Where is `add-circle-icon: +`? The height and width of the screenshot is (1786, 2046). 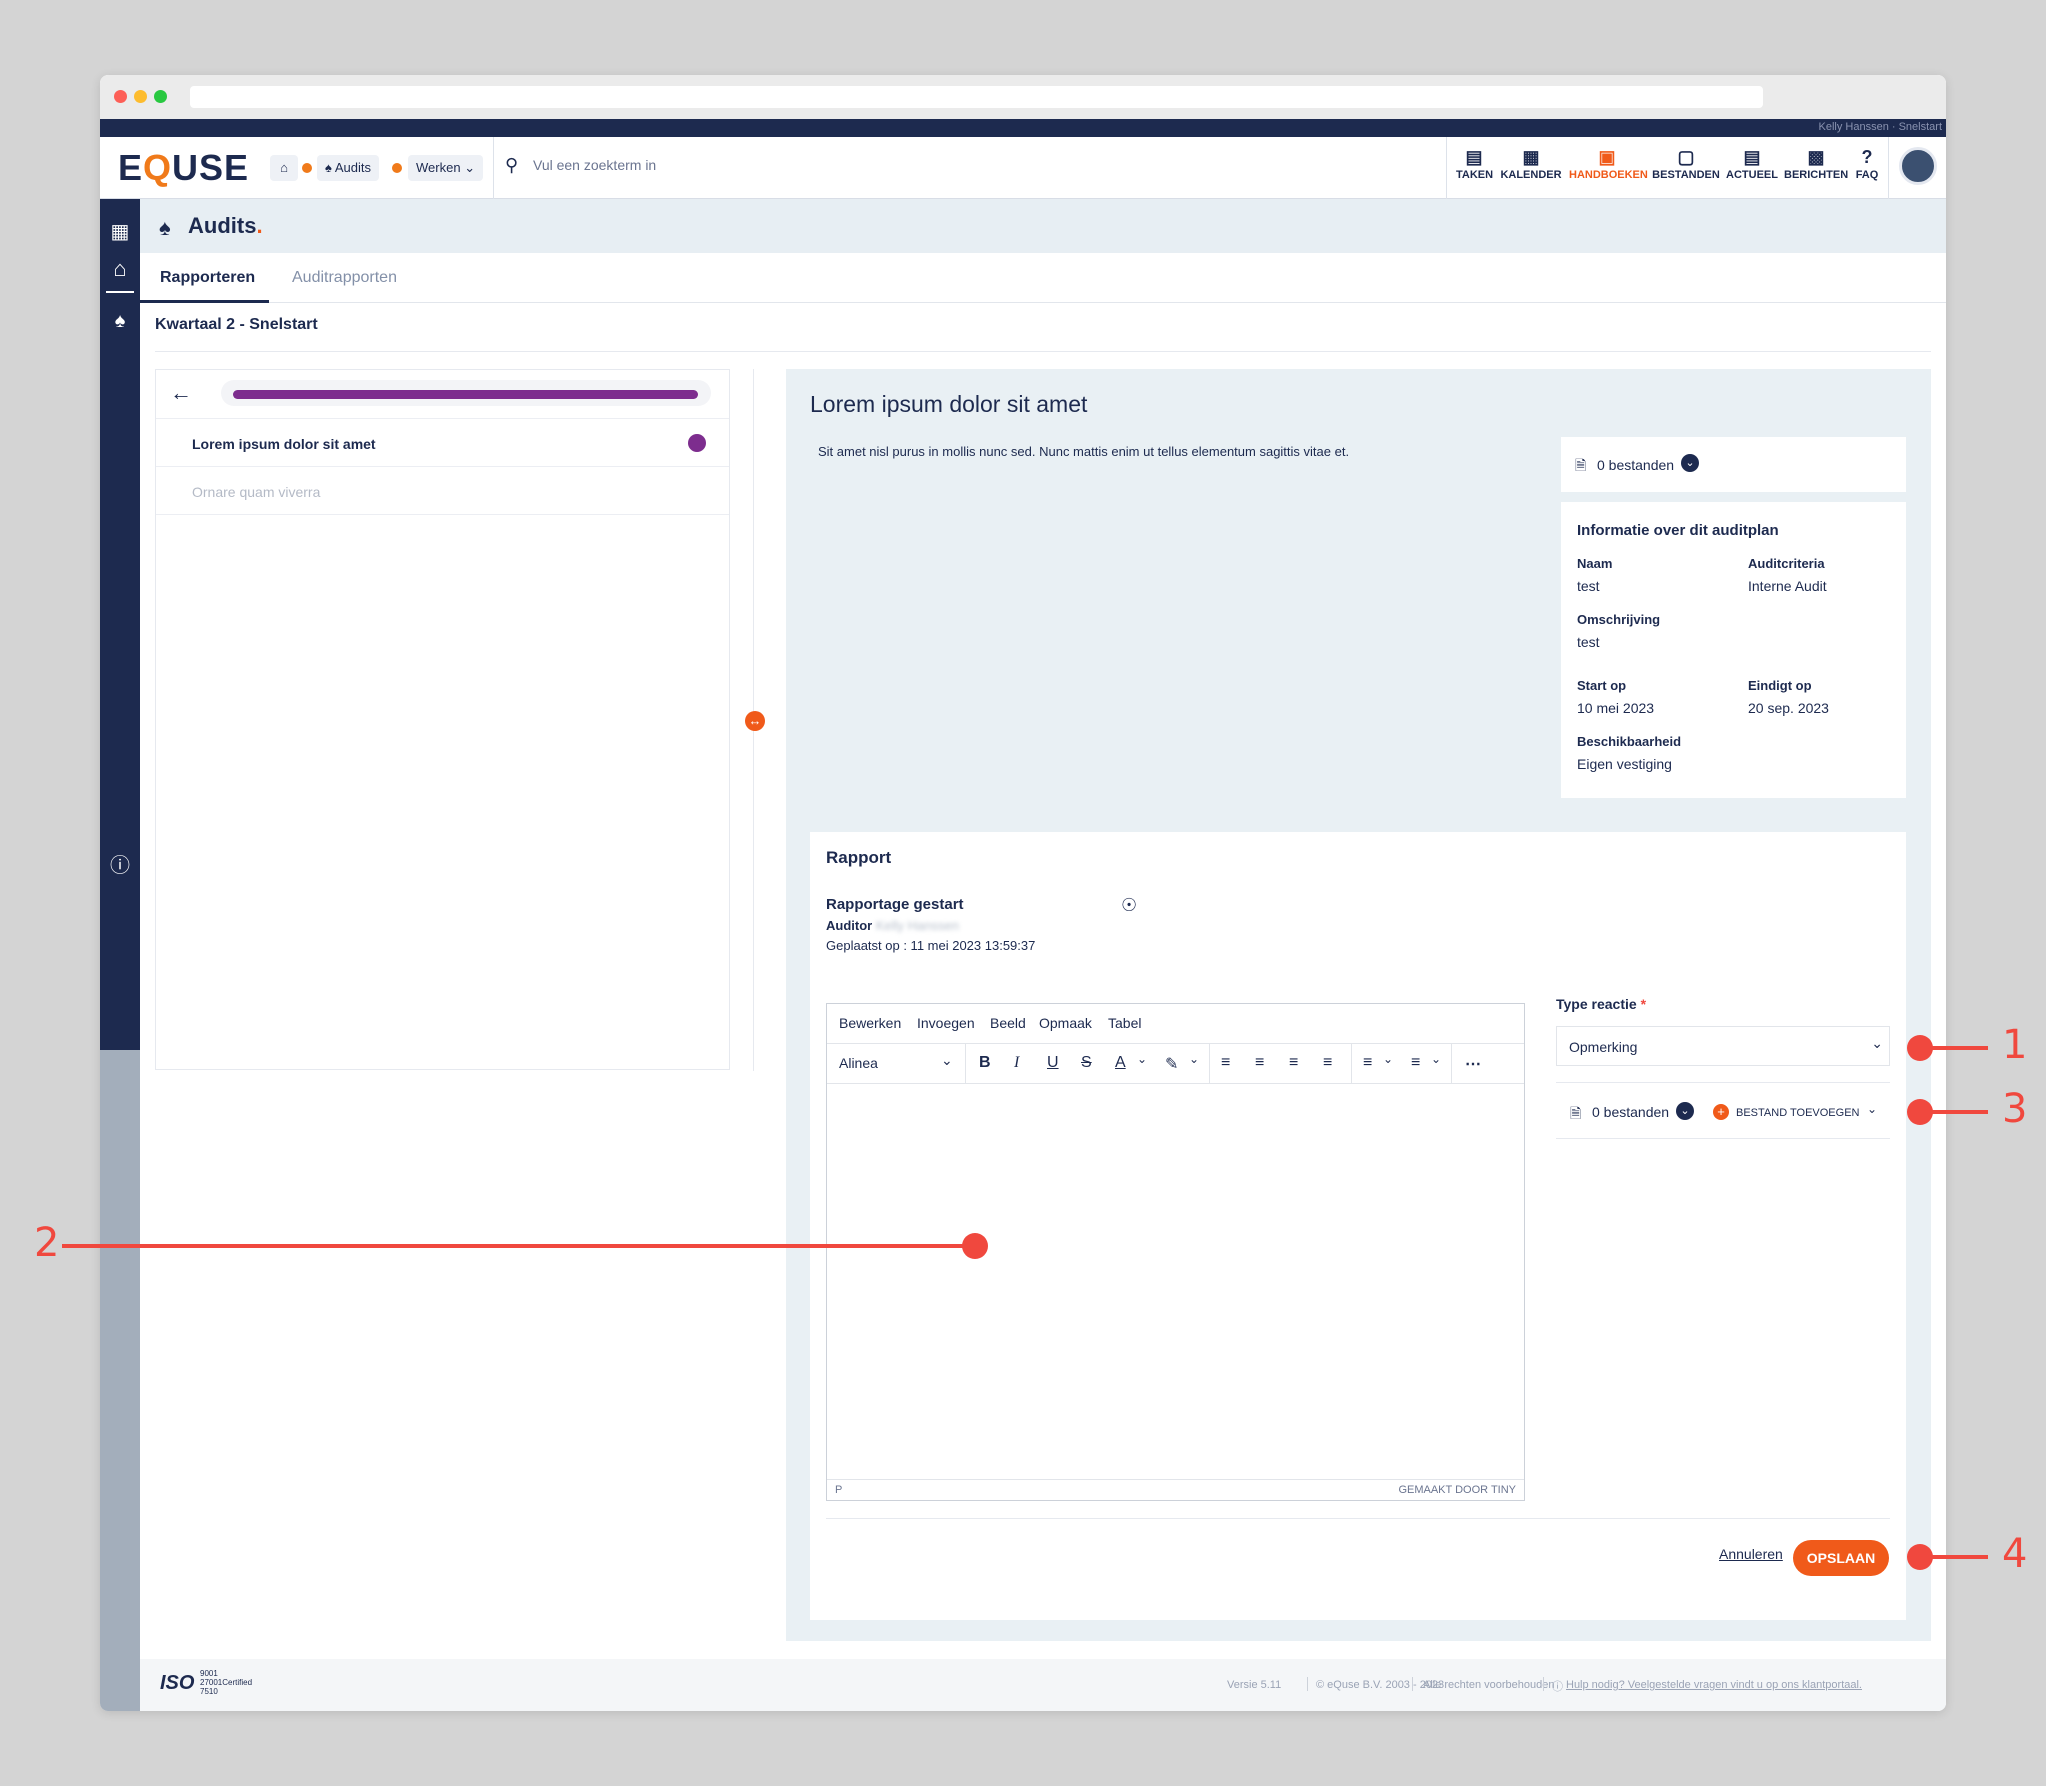
add-circle-icon: + is located at coordinates (1721, 1112).